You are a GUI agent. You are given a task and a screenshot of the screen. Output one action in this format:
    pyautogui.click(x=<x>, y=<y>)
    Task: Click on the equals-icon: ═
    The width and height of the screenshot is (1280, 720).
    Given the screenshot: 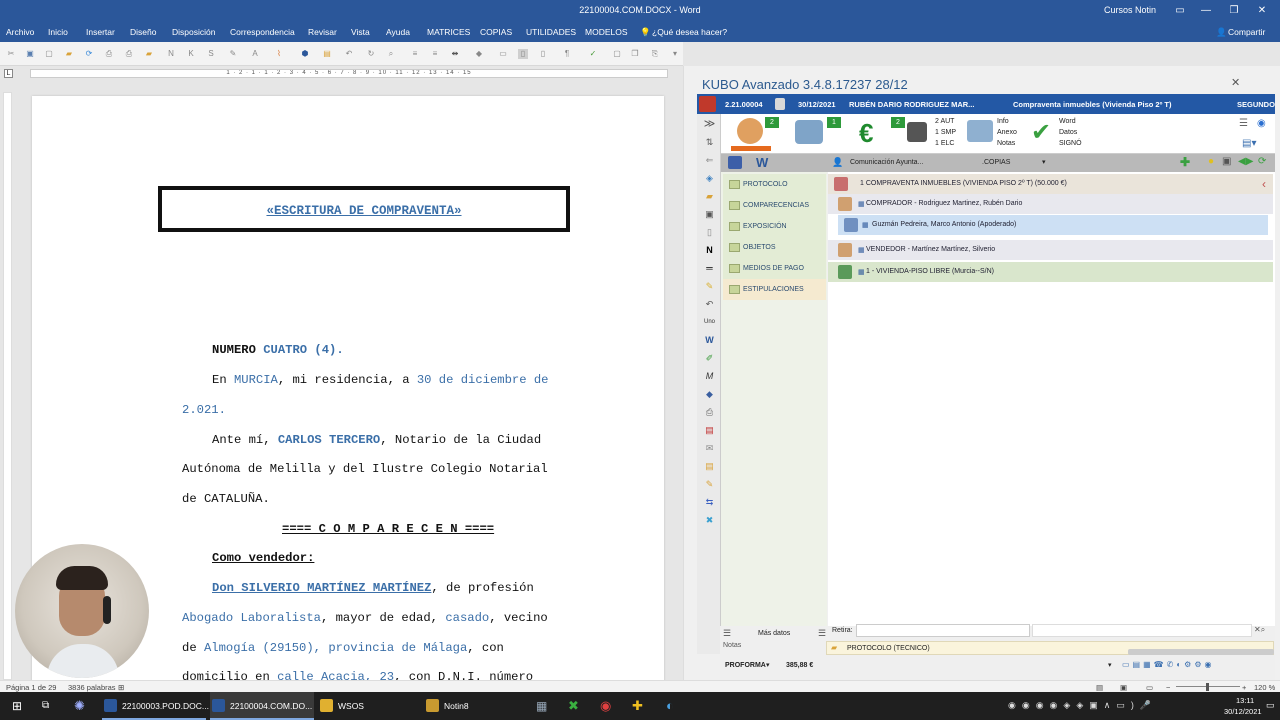 What is the action you would take?
    pyautogui.click(x=709, y=268)
    